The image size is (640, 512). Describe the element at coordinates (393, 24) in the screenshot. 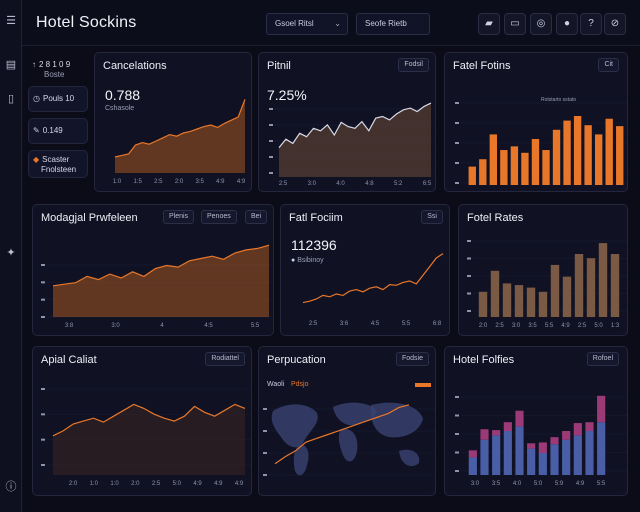

I see `filter-select-2: Seofe Rietb` at that location.